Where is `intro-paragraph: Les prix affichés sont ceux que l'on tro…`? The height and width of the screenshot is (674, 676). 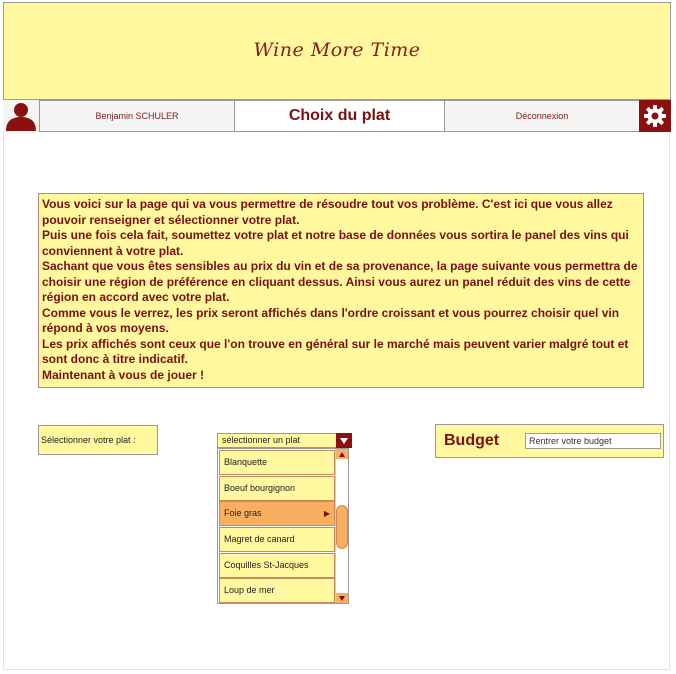 intro-paragraph: Les prix affichés sont ceux que l'on tro… is located at coordinates (335, 351).